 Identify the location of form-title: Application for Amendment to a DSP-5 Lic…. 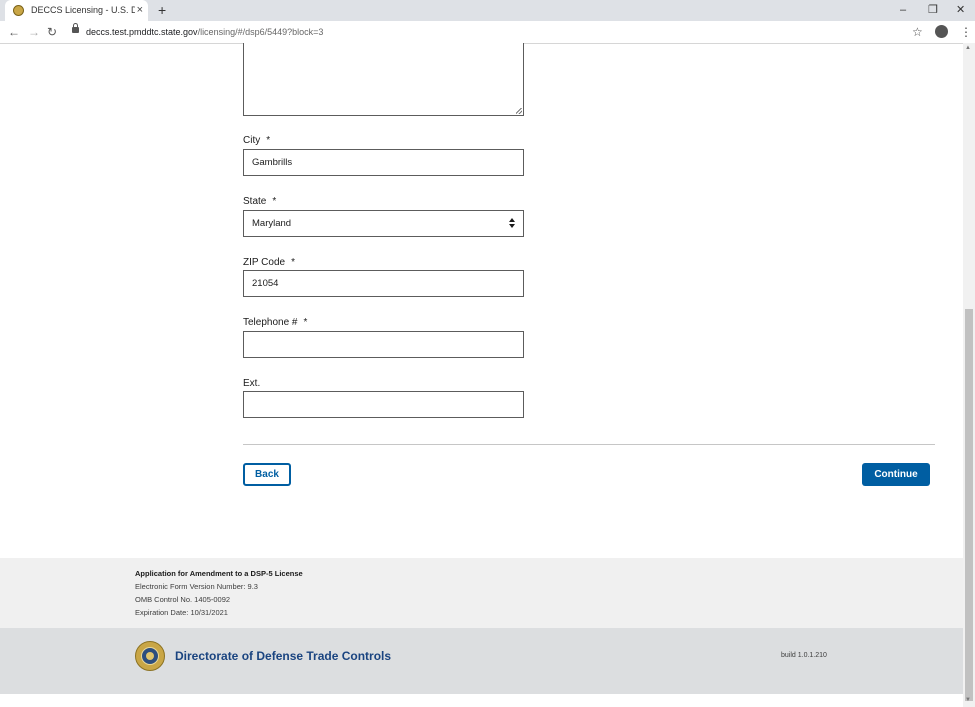
(219, 573).